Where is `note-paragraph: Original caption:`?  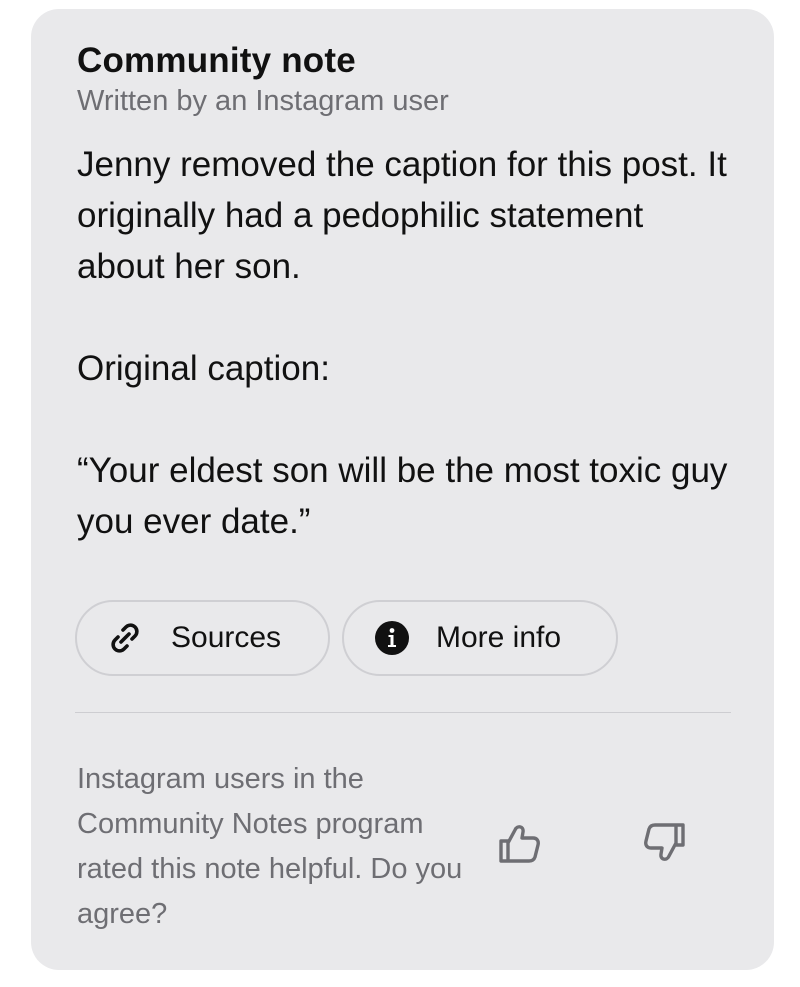
note-paragraph: Original caption: is located at coordinates (203, 368).